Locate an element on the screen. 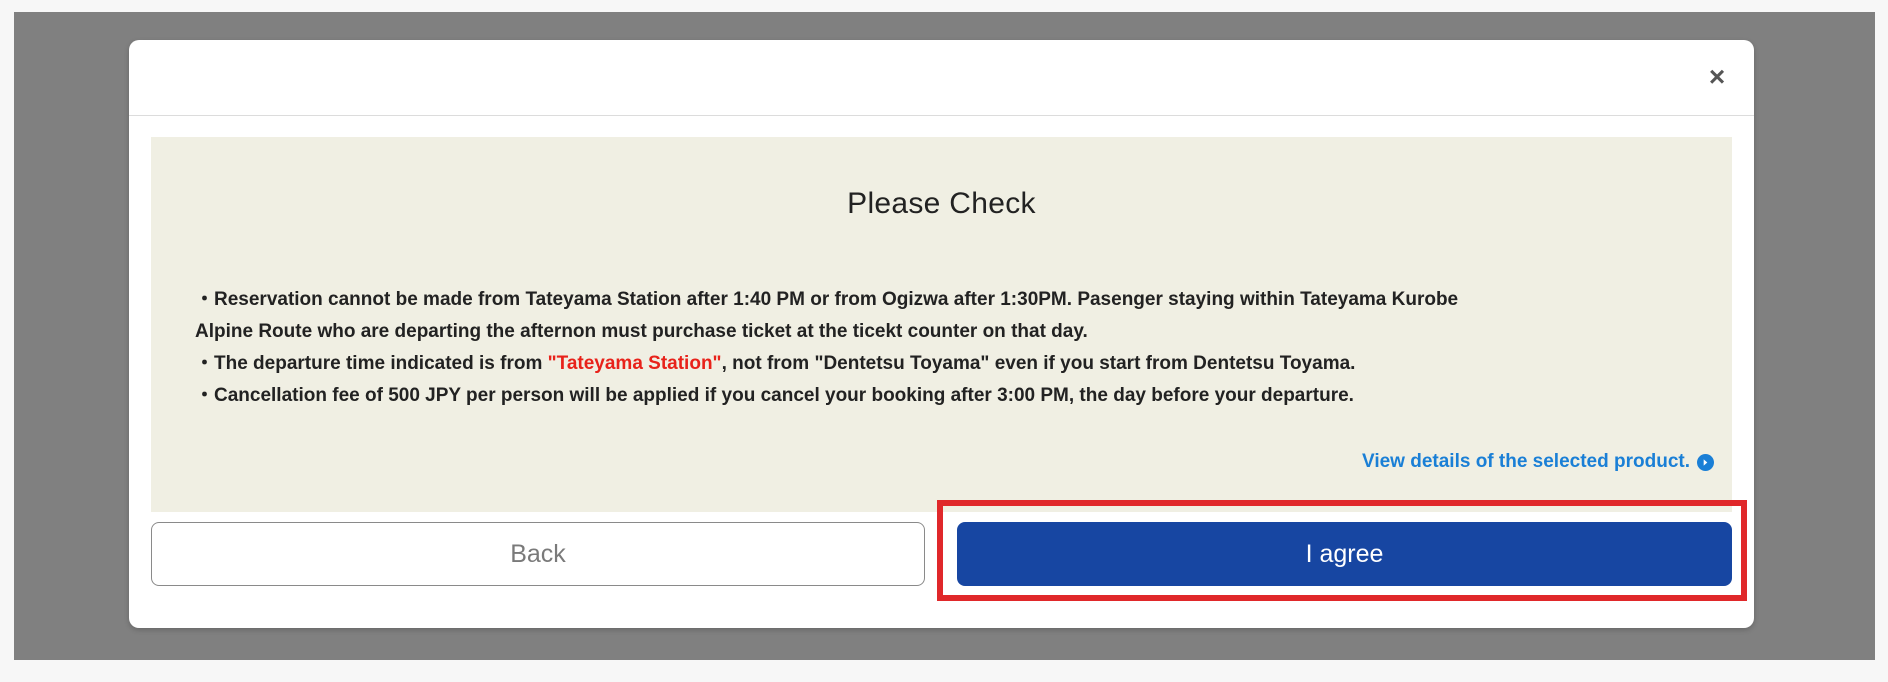 Image resolution: width=1888 pixels, height=682 pixels. close-button: × is located at coordinates (1717, 77).